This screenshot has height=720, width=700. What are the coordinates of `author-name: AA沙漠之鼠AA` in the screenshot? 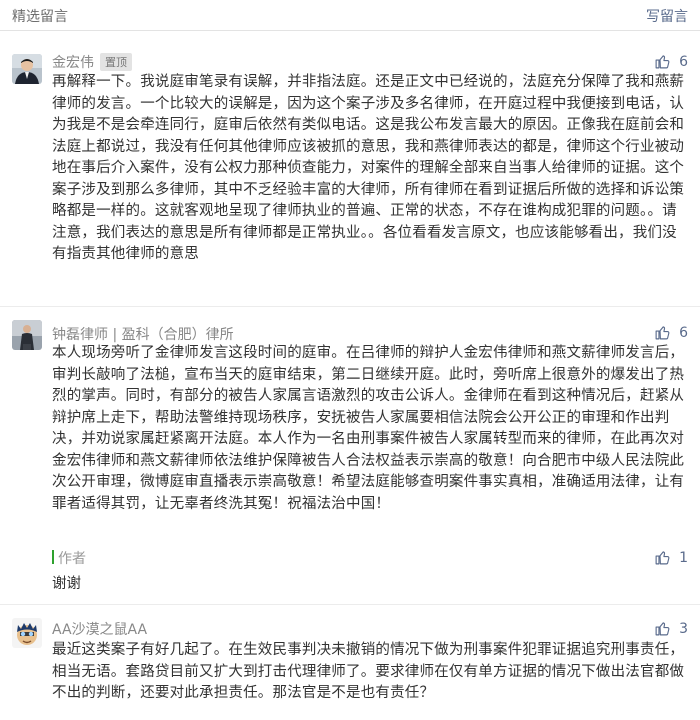 It's located at (100, 630).